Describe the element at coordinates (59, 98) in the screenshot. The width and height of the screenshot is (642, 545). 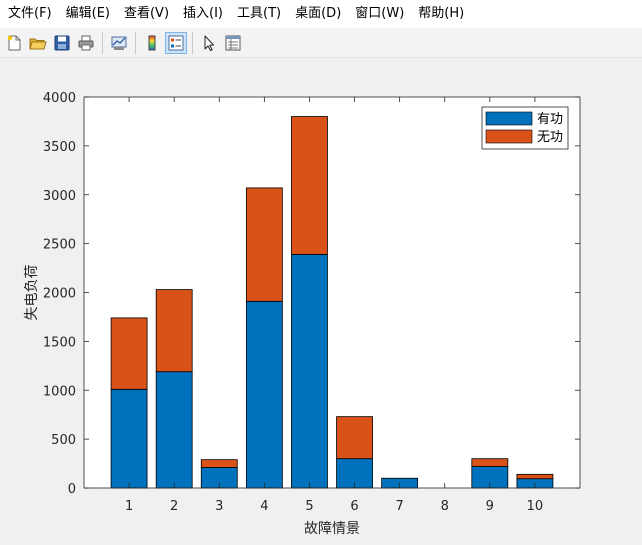
I see `y-tick-label: 4000` at that location.